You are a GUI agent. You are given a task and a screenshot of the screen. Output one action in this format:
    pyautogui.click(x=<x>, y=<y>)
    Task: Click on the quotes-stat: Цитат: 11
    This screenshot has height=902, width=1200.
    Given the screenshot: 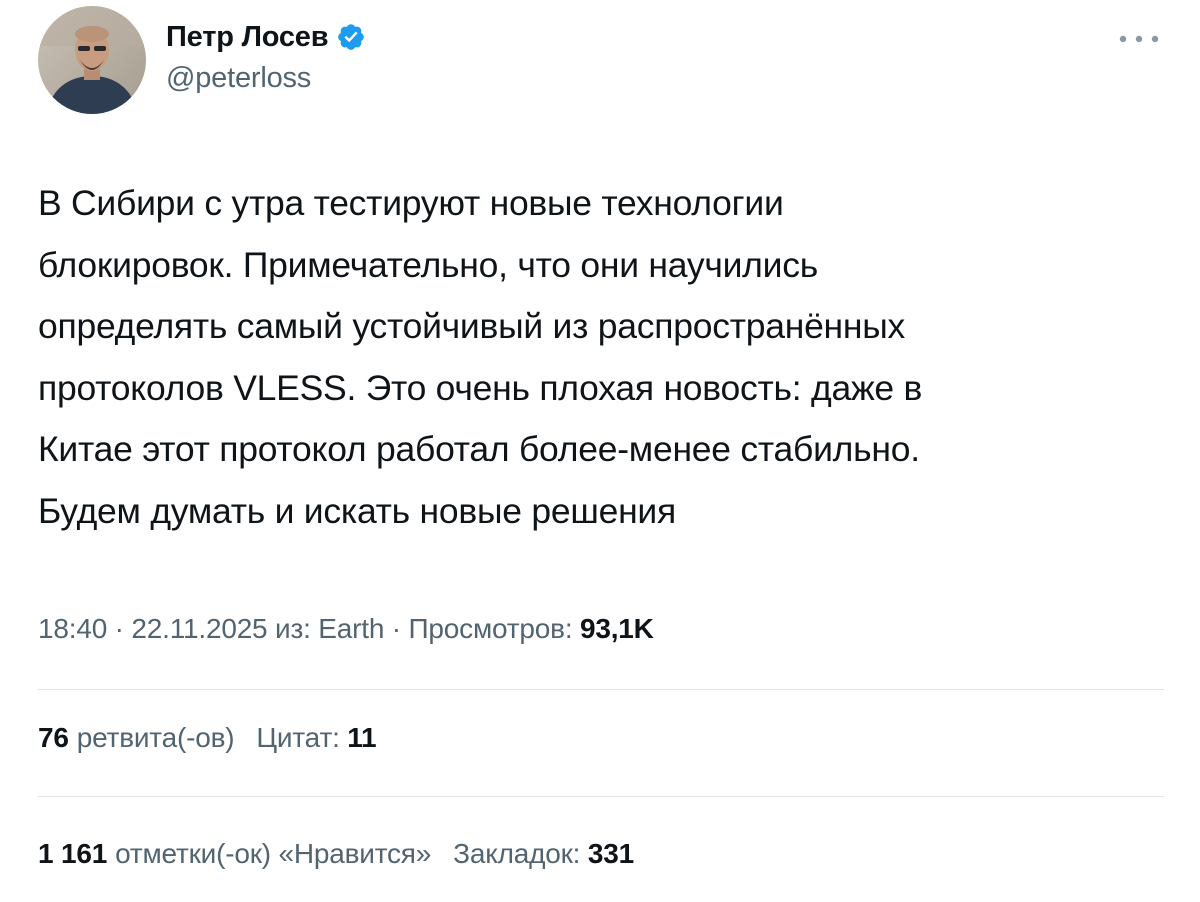 What is the action you would take?
    pyautogui.click(x=320, y=738)
    